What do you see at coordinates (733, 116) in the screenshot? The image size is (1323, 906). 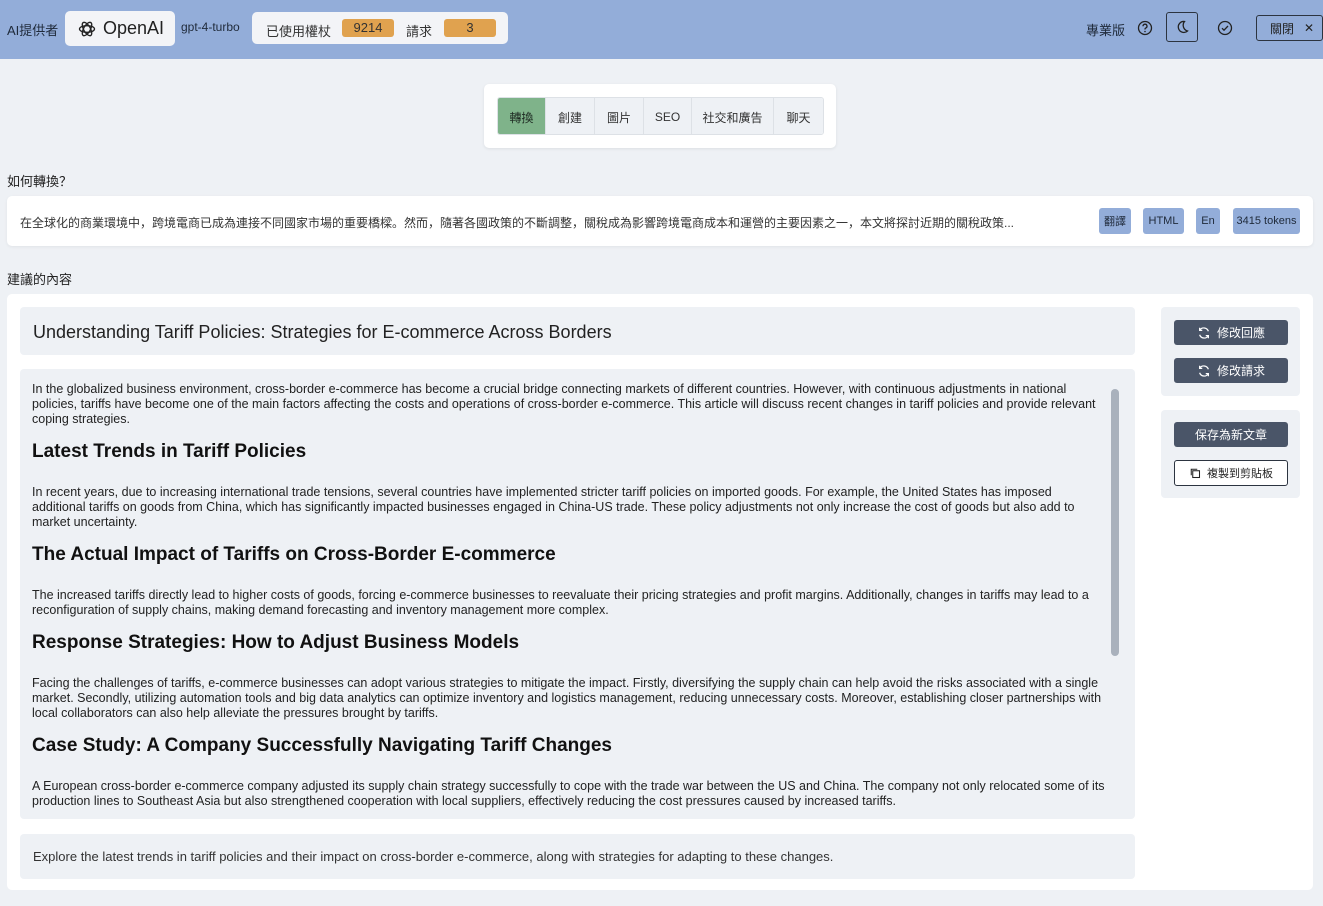 I see `tab-social-ads: 社交和廣告` at bounding box center [733, 116].